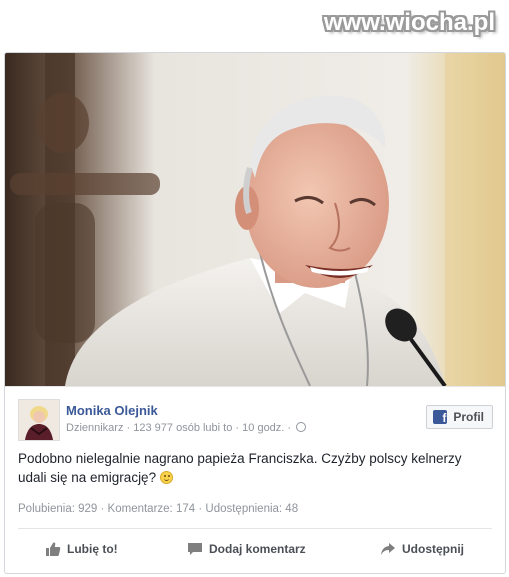 Image resolution: width=509 pixels, height=577 pixels. I want to click on globe-icon, so click(301, 427).